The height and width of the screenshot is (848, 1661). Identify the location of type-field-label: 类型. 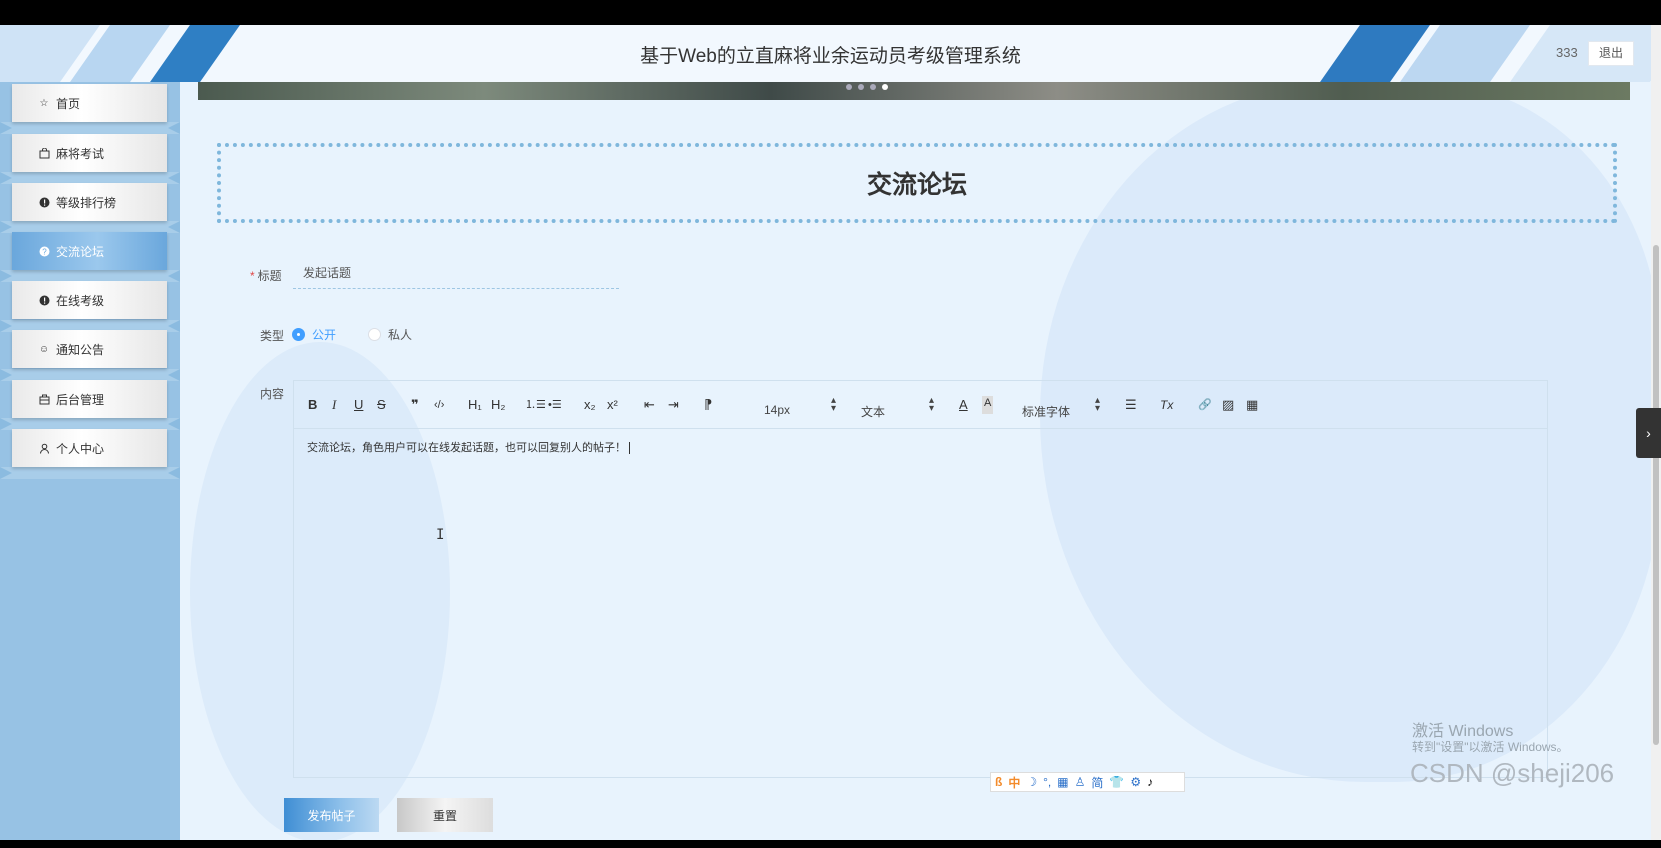
(272, 336).